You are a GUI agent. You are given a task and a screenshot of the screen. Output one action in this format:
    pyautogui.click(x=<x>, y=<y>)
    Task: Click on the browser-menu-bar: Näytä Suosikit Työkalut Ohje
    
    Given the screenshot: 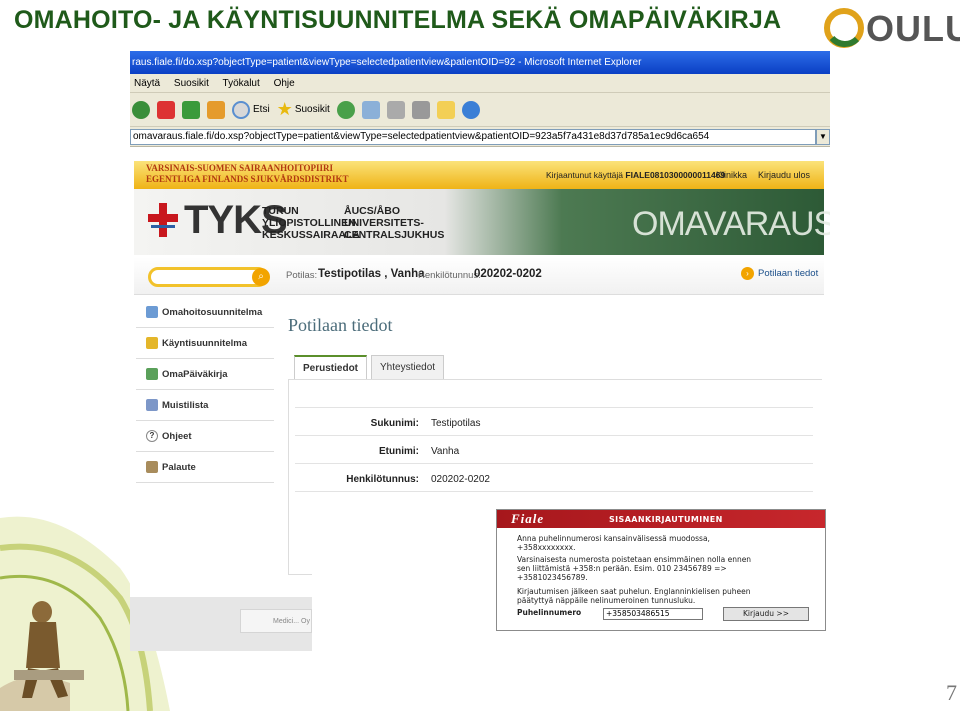 What is the action you would take?
    pyautogui.click(x=480, y=83)
    